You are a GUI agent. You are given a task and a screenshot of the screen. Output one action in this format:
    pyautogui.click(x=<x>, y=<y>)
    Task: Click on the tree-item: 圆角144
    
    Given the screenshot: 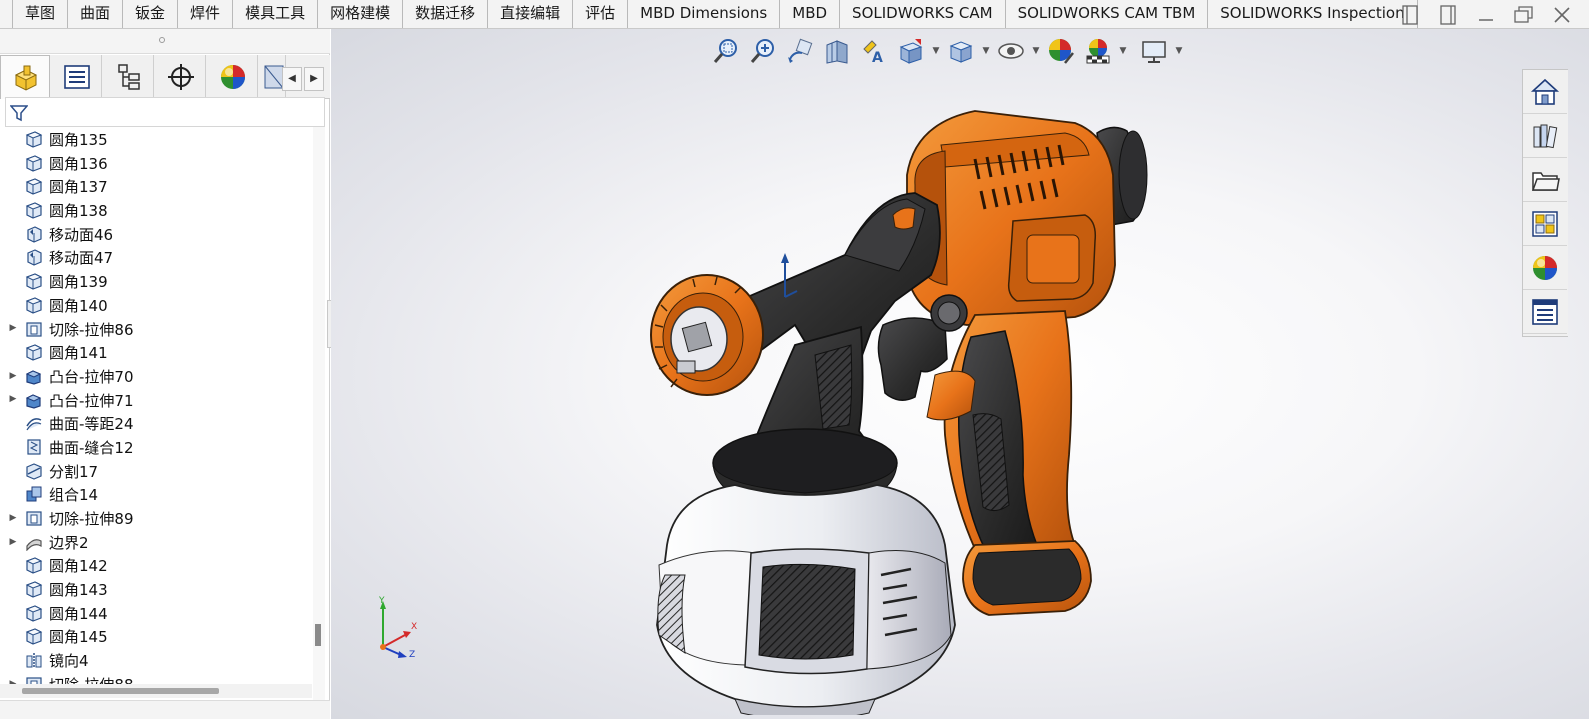 What is the action you would take?
    pyautogui.click(x=156, y=613)
    